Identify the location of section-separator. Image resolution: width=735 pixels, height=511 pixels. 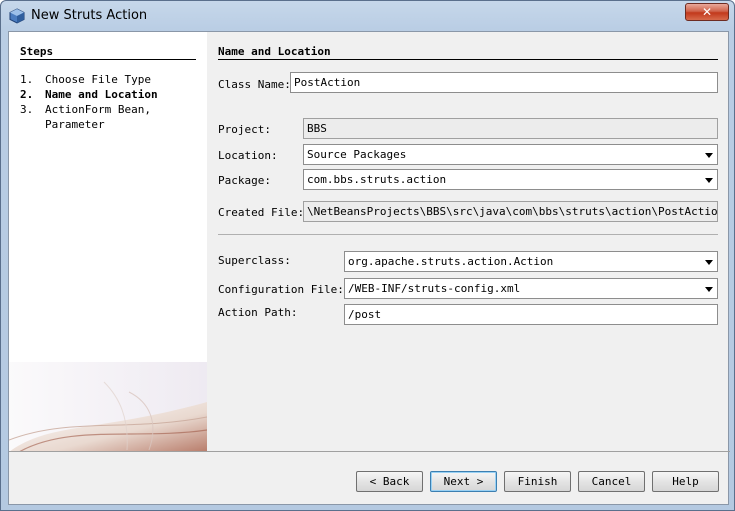
(468, 234).